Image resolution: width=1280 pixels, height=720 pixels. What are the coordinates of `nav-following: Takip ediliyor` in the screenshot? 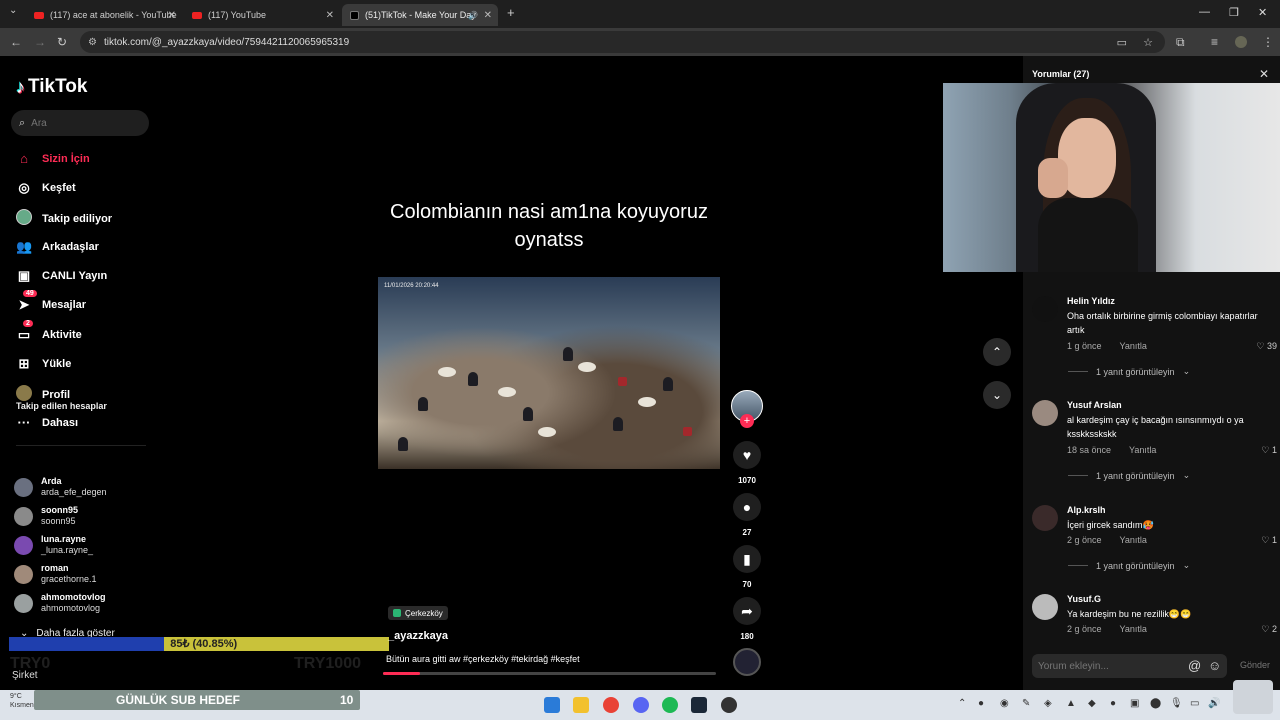 It's located at (64, 218).